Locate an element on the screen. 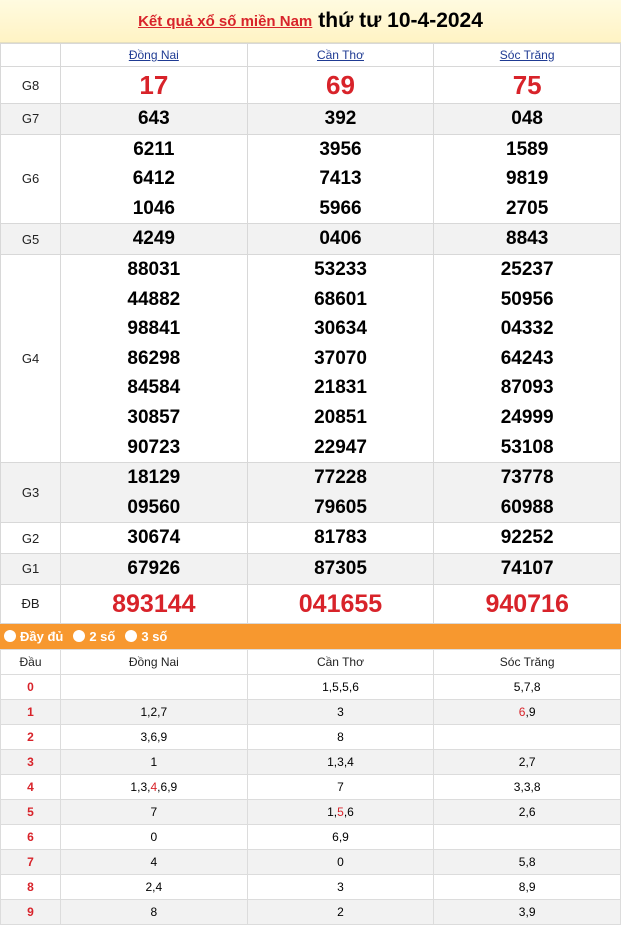 Image resolution: width=621 pixels, height=925 pixels. loto-tail-cell: 4 is located at coordinates (154, 861).